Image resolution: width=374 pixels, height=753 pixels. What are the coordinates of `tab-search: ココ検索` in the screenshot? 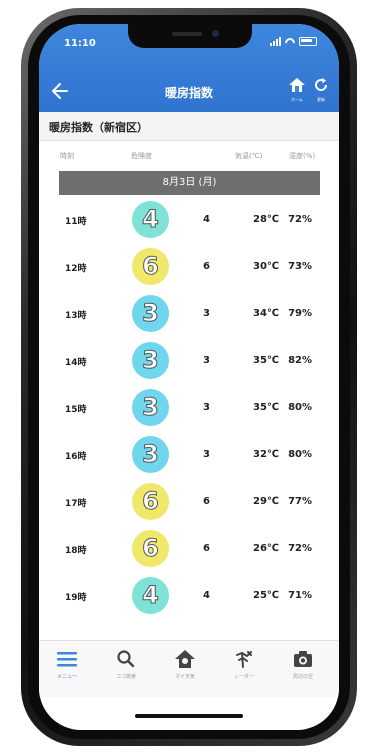 It's located at (126, 663).